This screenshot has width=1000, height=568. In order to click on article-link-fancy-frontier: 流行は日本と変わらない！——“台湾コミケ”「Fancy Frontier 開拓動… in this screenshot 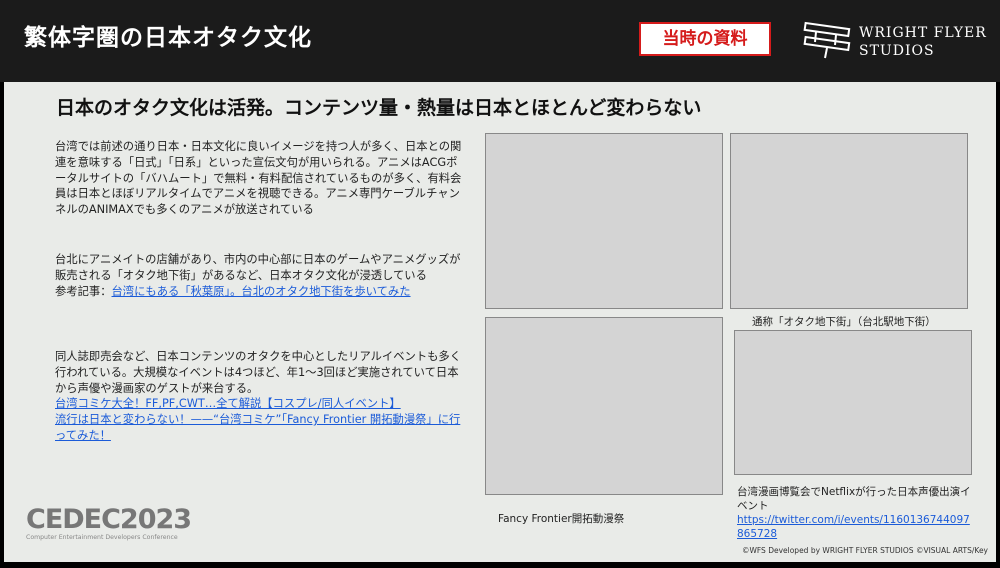, I will do `click(257, 427)`.